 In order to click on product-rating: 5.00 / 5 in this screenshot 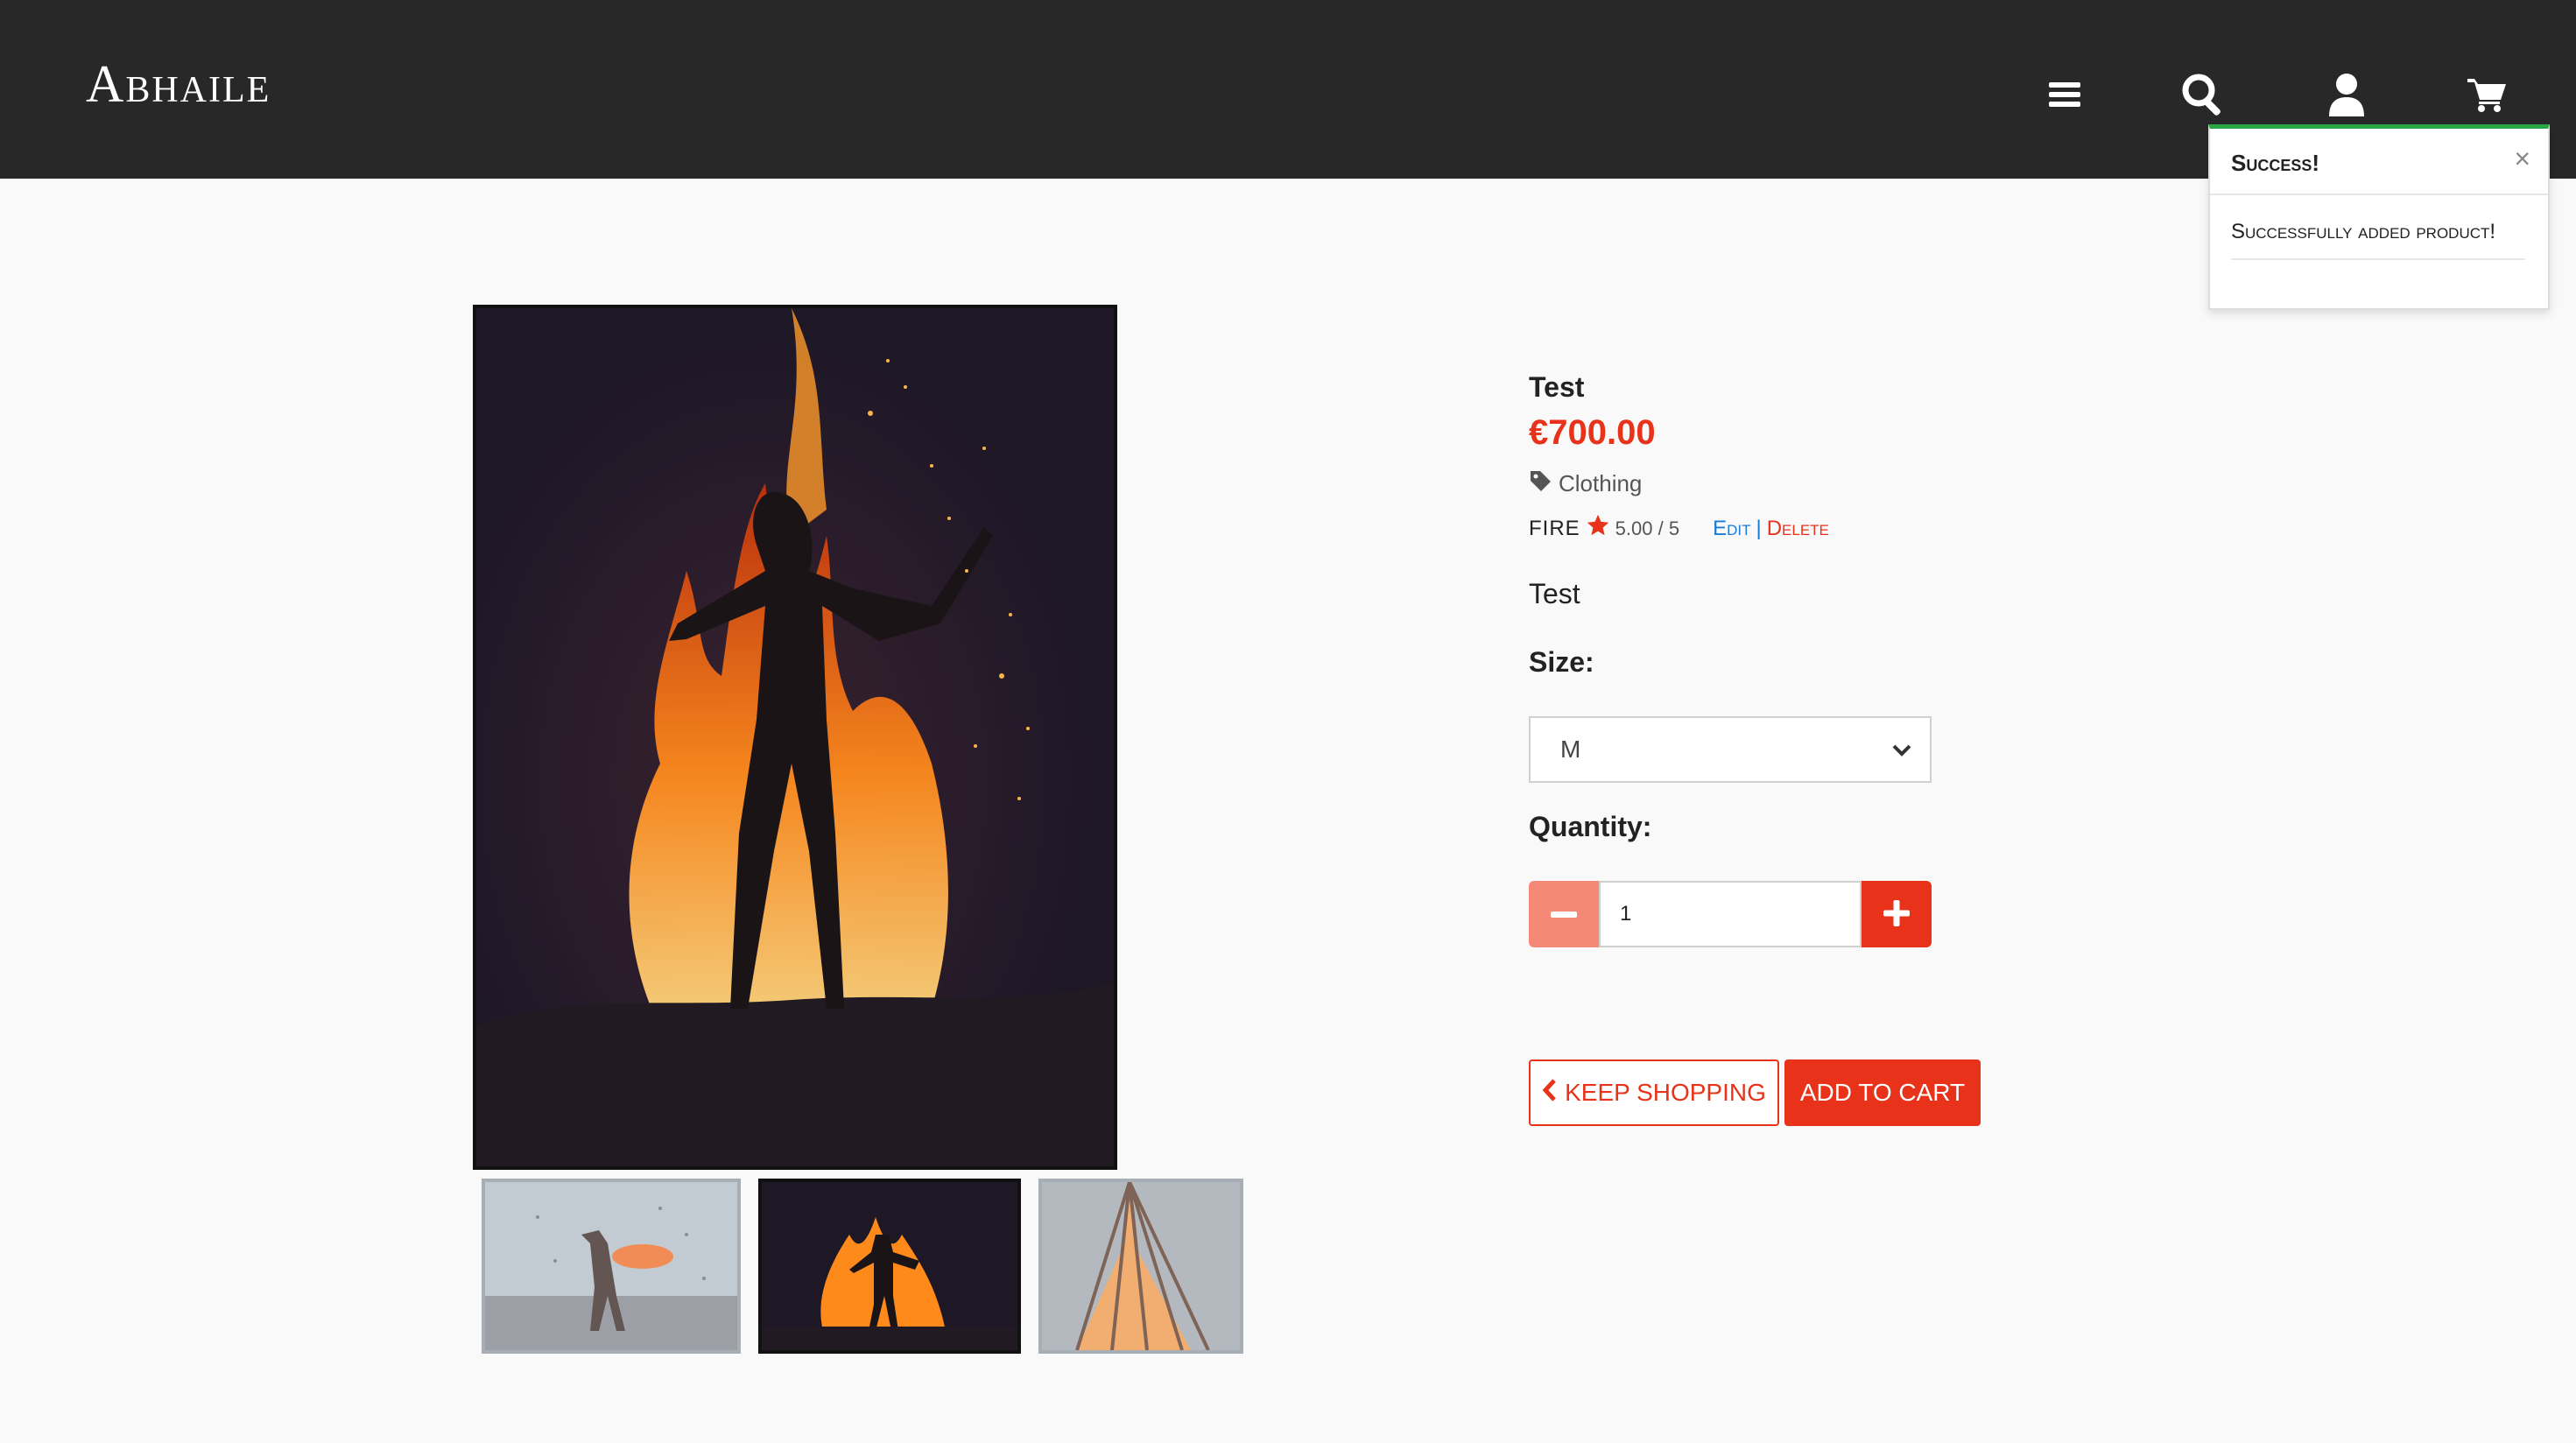, I will do `click(1647, 528)`.